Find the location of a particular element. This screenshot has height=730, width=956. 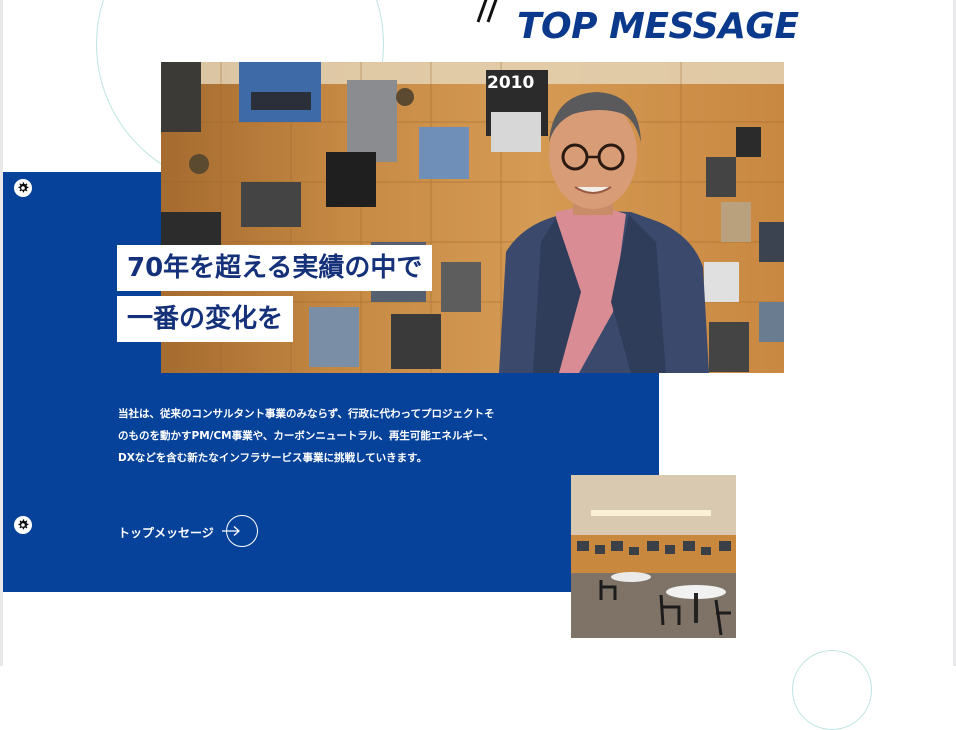

section-heading: TOP MESSAGE is located at coordinates (658, 26).